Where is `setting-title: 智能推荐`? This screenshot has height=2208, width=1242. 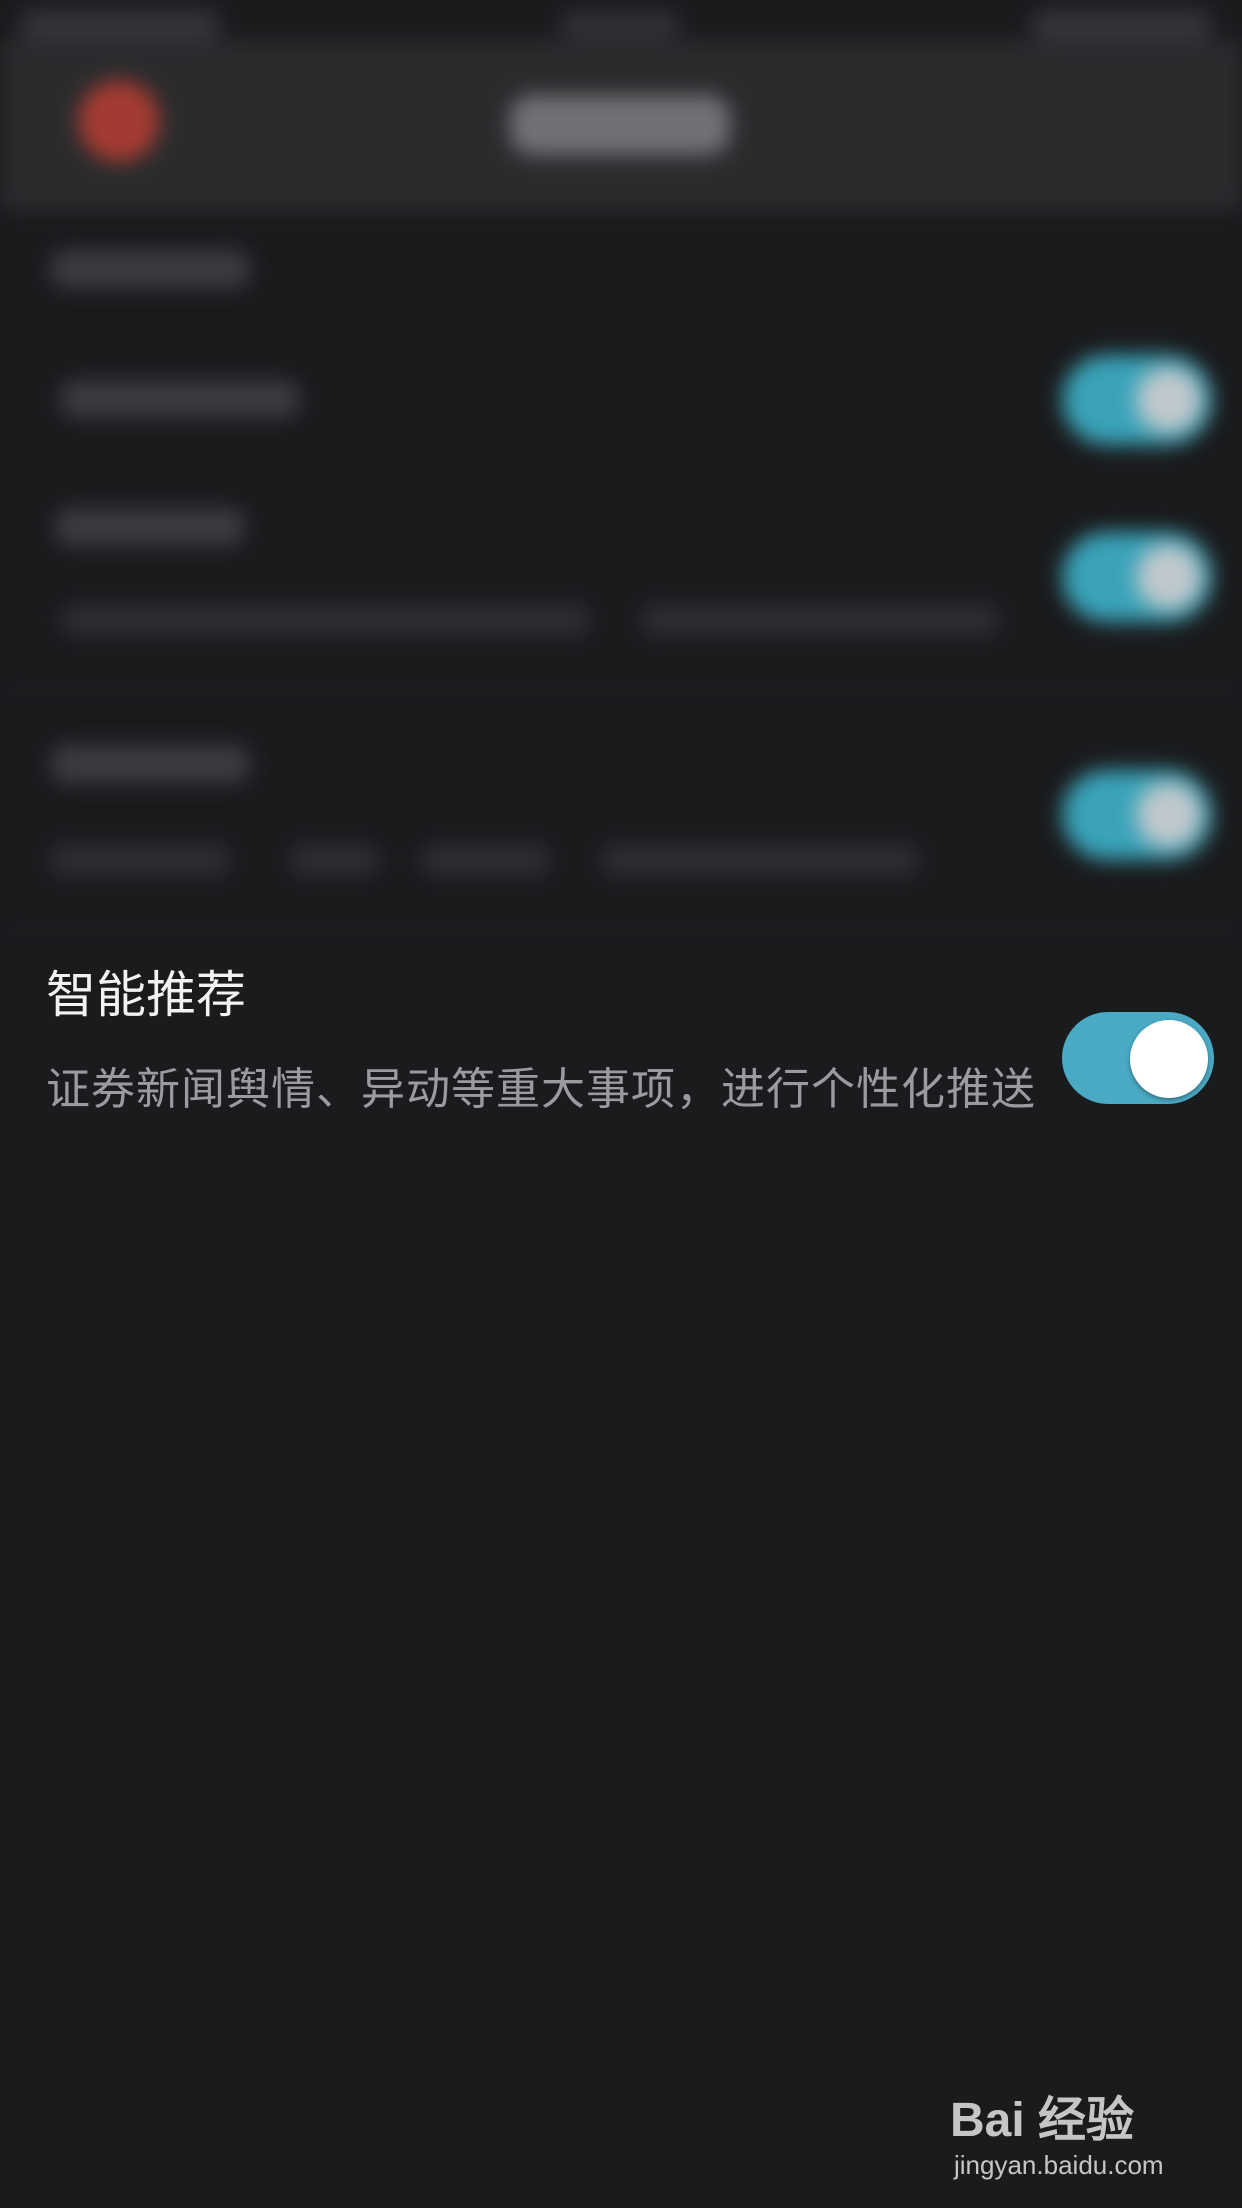
setting-title: 智能推荐 is located at coordinates (146, 995).